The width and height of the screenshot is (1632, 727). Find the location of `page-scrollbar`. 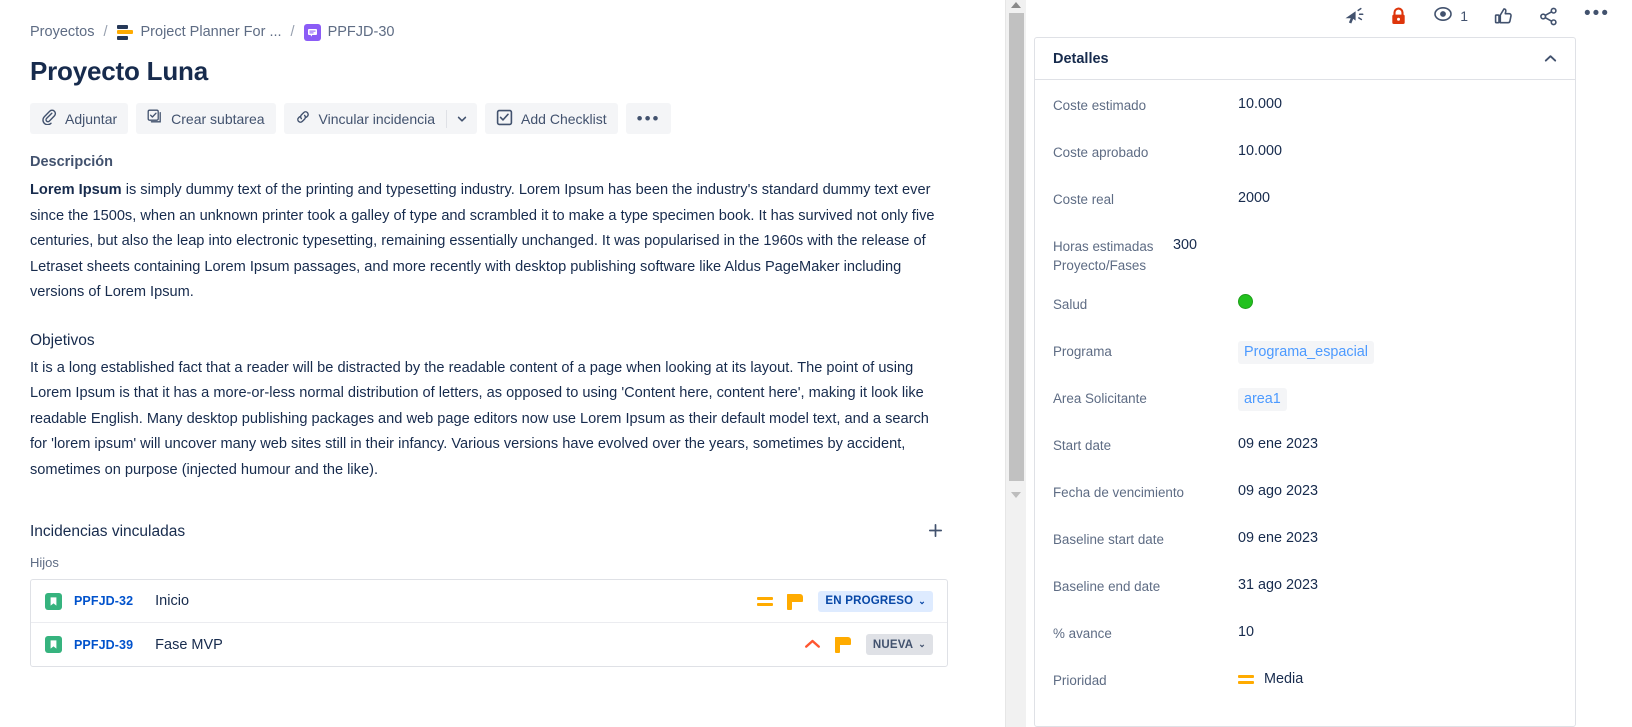

page-scrollbar is located at coordinates (1015, 363).